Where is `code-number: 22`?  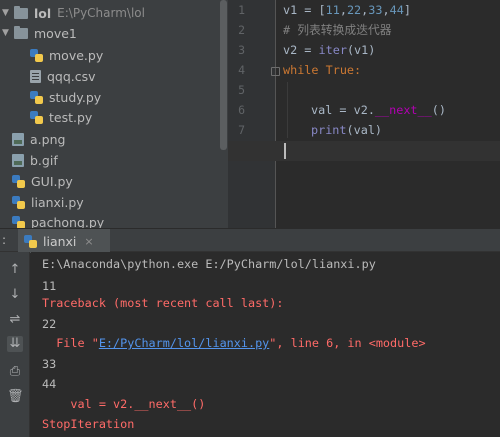
code-number: 22 is located at coordinates (354, 10).